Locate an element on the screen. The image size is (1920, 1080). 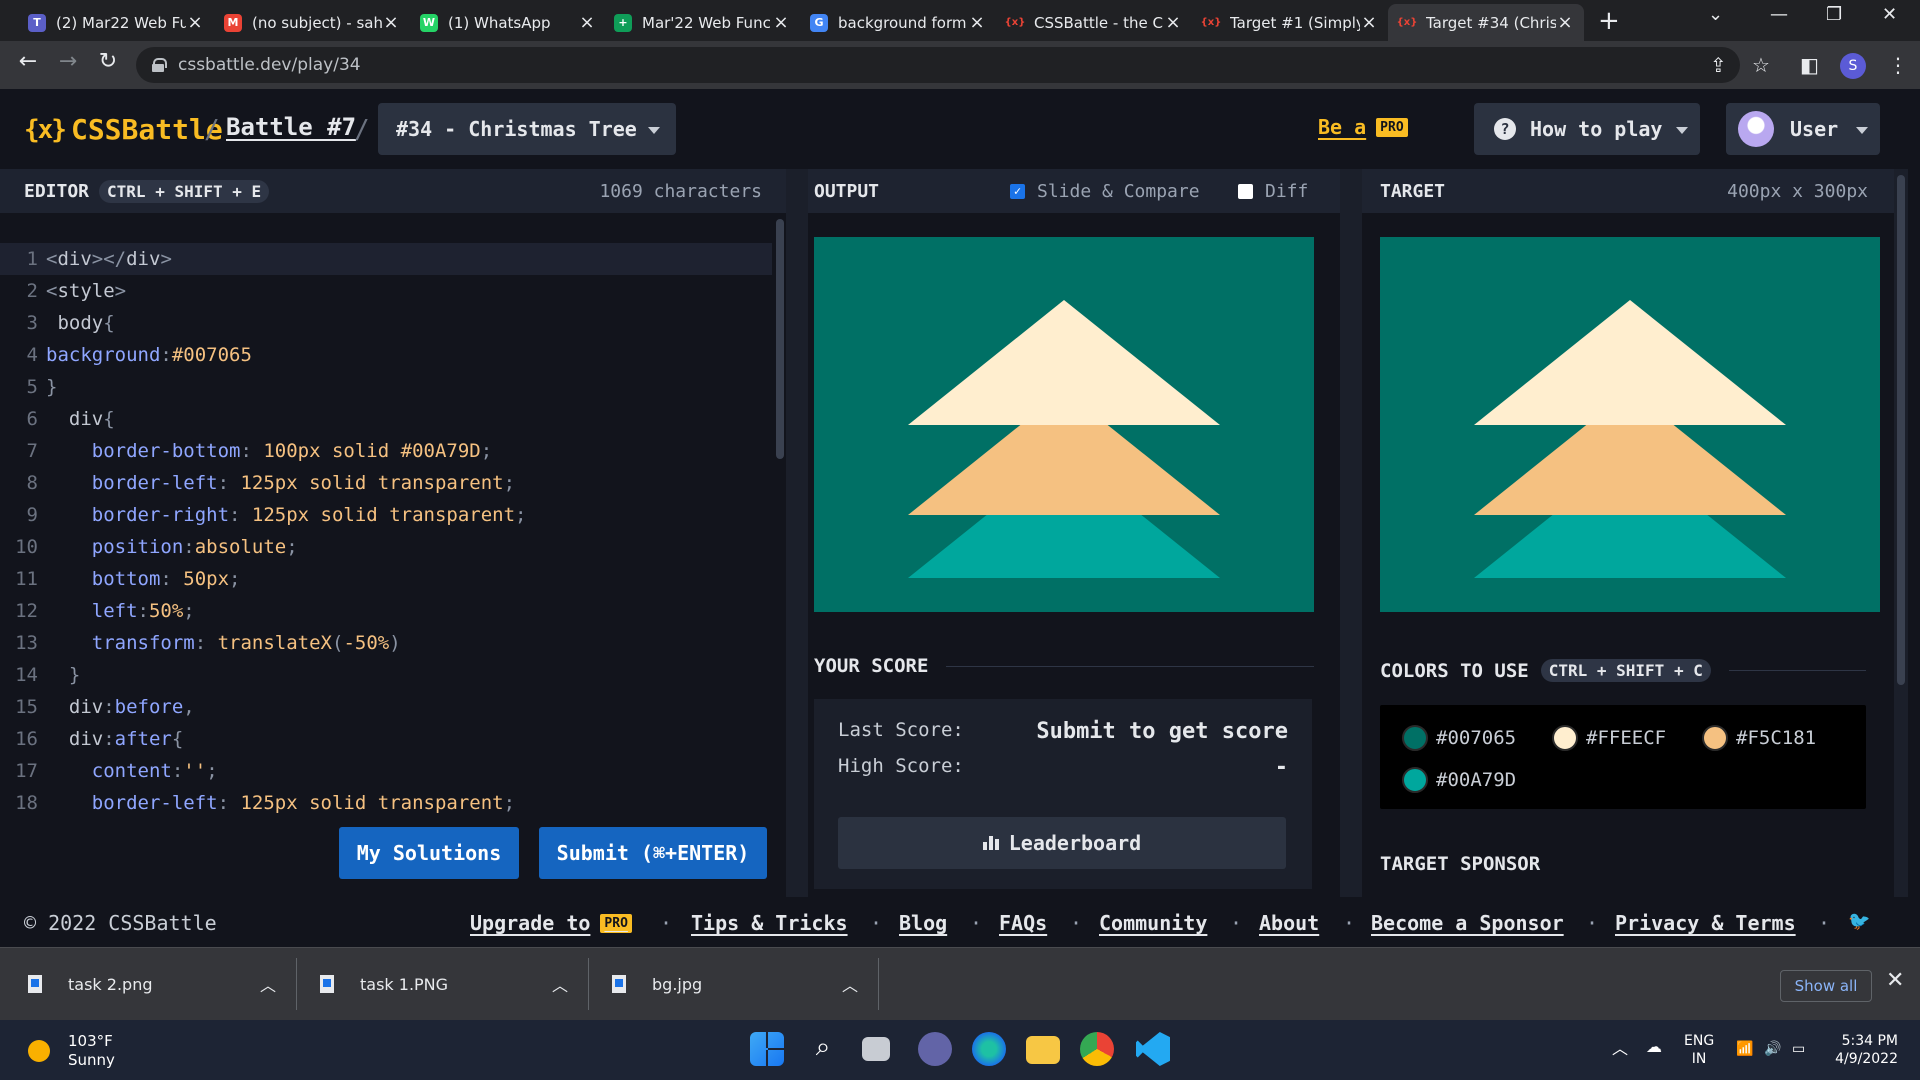
code-line: 3 body{ is located at coordinates (386, 323).